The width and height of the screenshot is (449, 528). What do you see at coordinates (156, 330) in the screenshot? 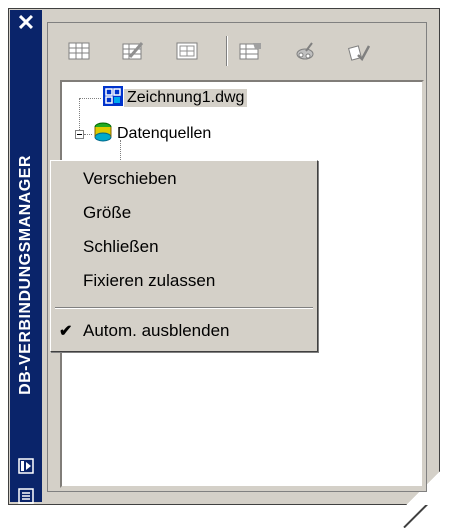
I see `menu-item-label: Autom. ausblenden` at bounding box center [156, 330].